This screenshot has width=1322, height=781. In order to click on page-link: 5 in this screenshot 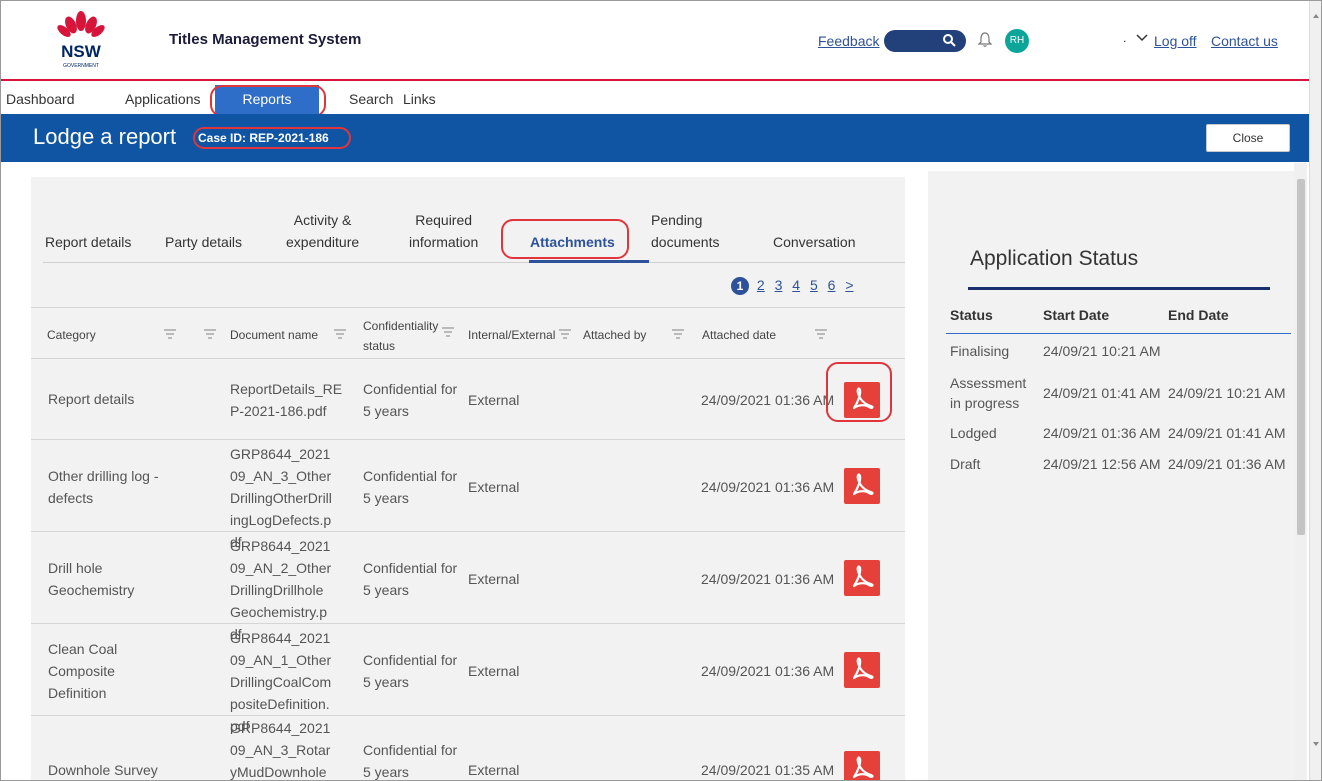, I will do `click(814, 285)`.